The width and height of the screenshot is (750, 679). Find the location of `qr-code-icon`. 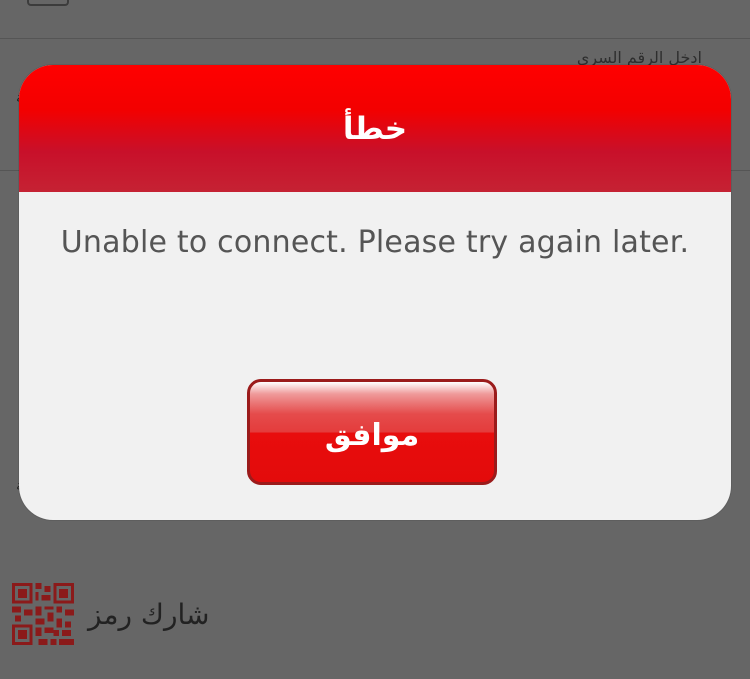

qr-code-icon is located at coordinates (43, 614).